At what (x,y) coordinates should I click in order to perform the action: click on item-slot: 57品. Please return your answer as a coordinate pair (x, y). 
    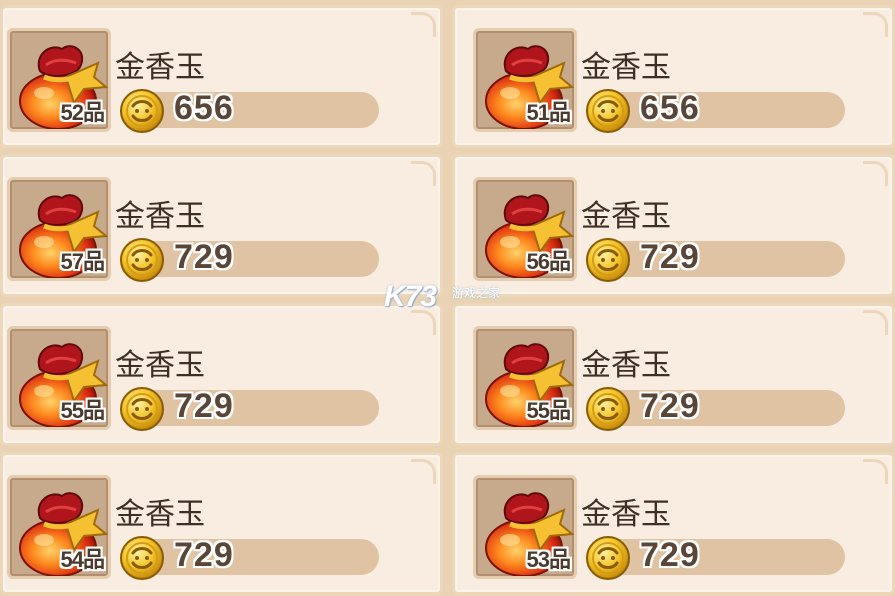
    Looking at the image, I should click on (59, 229).